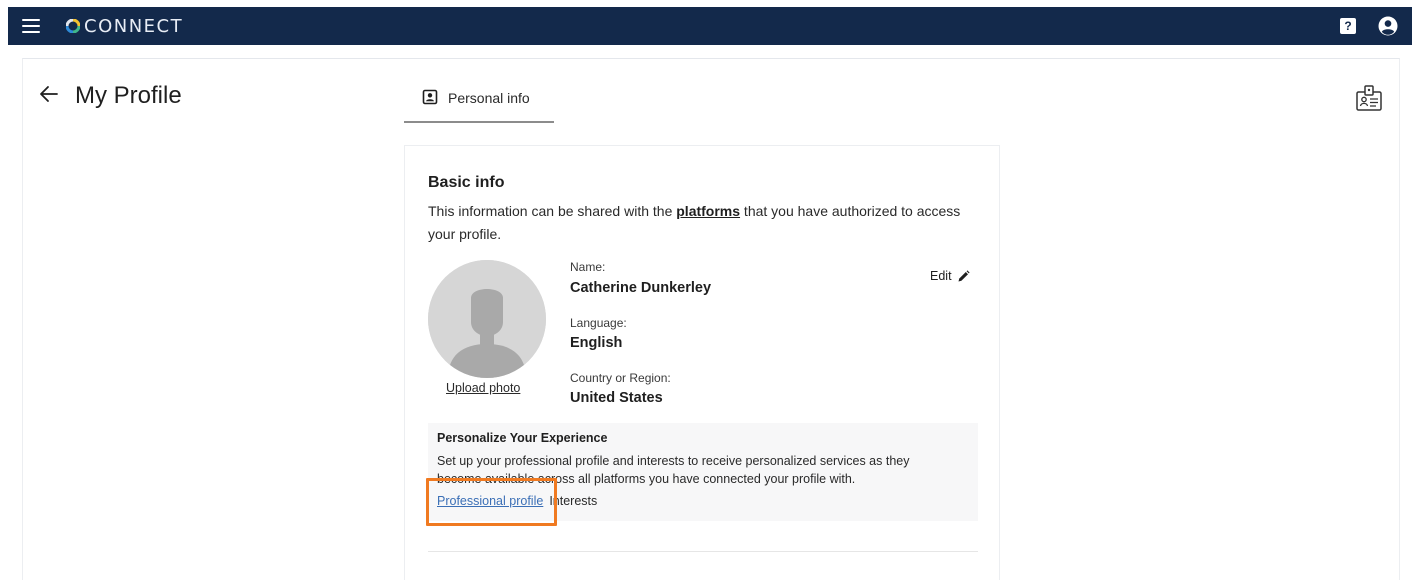  What do you see at coordinates (641, 288) in the screenshot?
I see `name-value: Catherine Dunkerley` at bounding box center [641, 288].